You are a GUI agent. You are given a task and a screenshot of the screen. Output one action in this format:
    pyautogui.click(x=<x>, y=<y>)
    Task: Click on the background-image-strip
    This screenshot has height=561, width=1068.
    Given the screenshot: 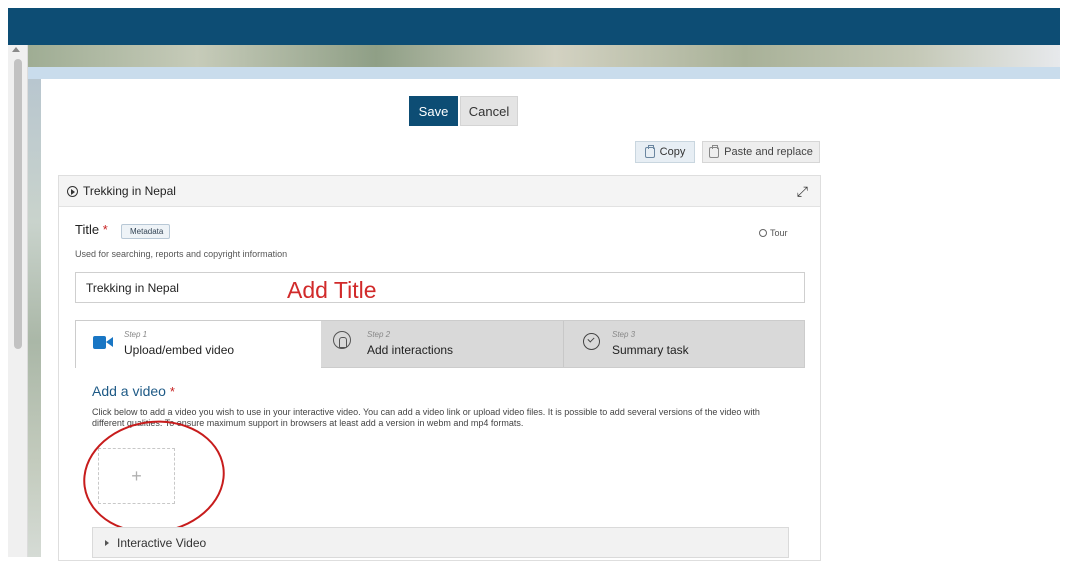 What is the action you would take?
    pyautogui.click(x=34, y=318)
    